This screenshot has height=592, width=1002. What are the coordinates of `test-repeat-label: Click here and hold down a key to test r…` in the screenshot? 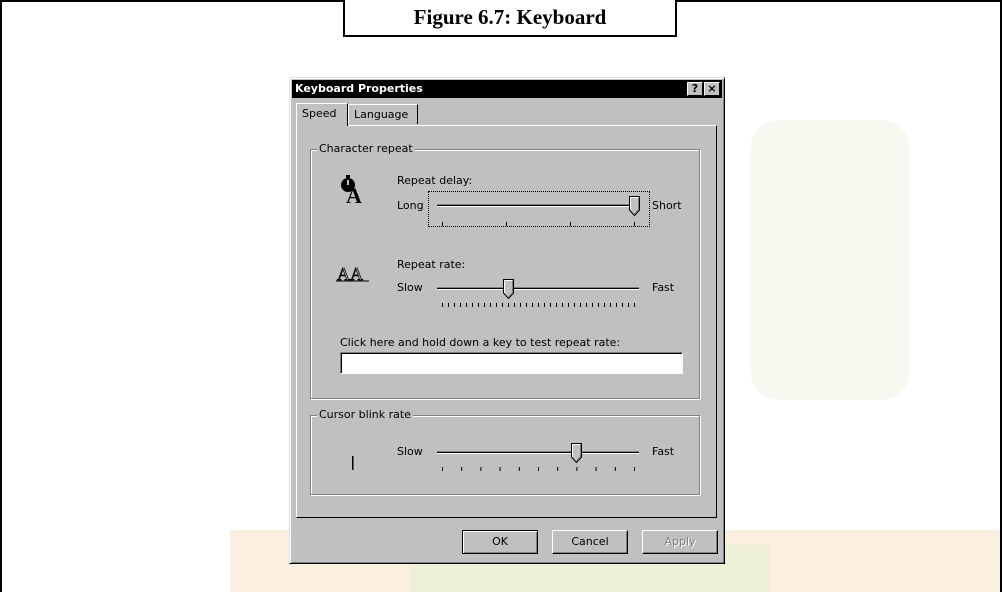 It's located at (480, 342).